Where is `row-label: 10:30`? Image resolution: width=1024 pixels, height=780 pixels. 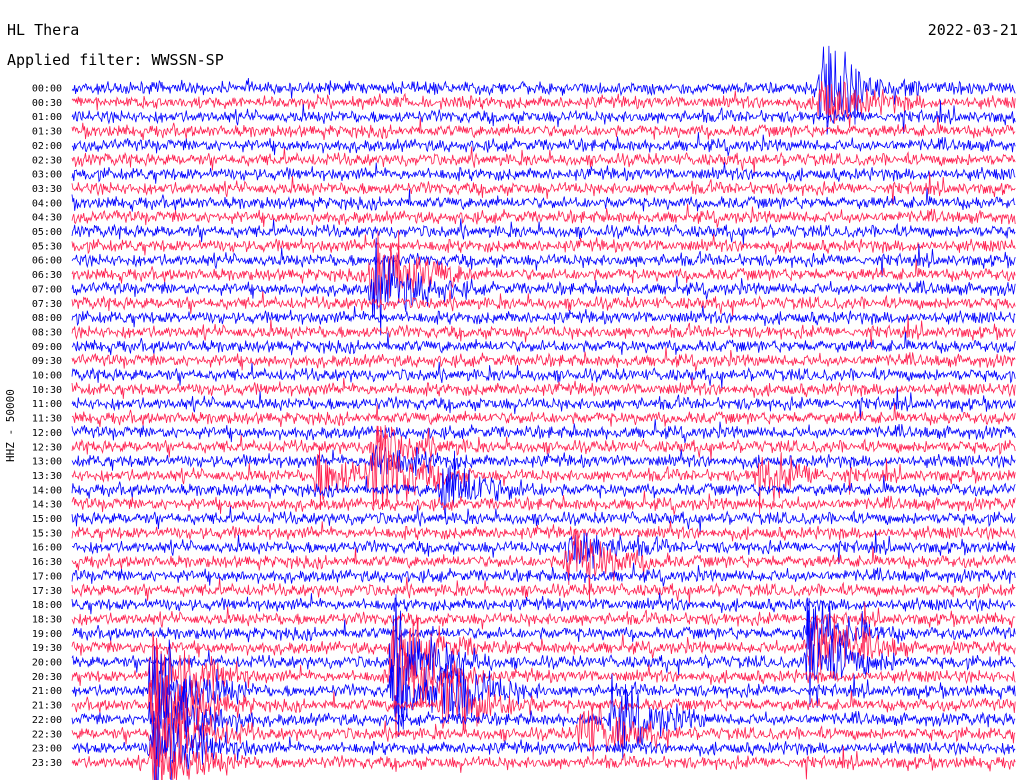 row-label: 10:30 is located at coordinates (47, 390).